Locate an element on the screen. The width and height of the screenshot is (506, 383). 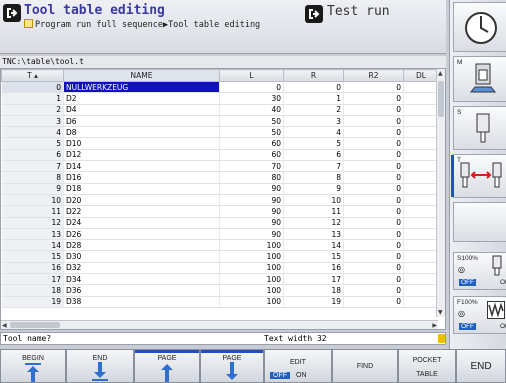
scroll-up-icon: ▲ is located at coordinates (440, 73).